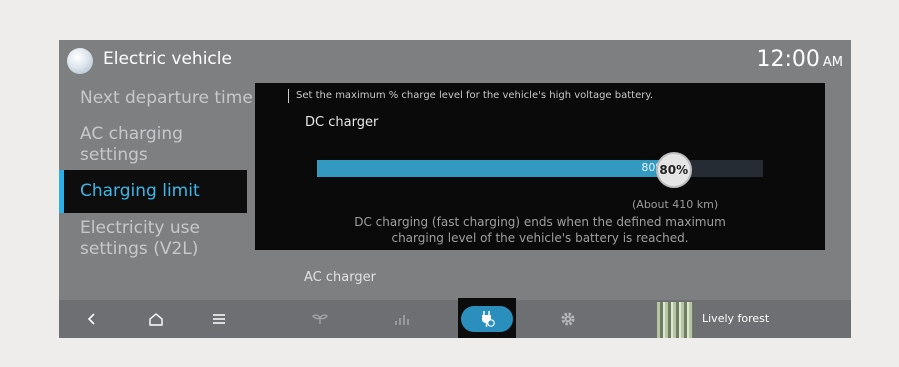 Image resolution: width=899 pixels, height=367 pixels. I want to click on sidebar-item-label: AC charging, so click(131, 134).